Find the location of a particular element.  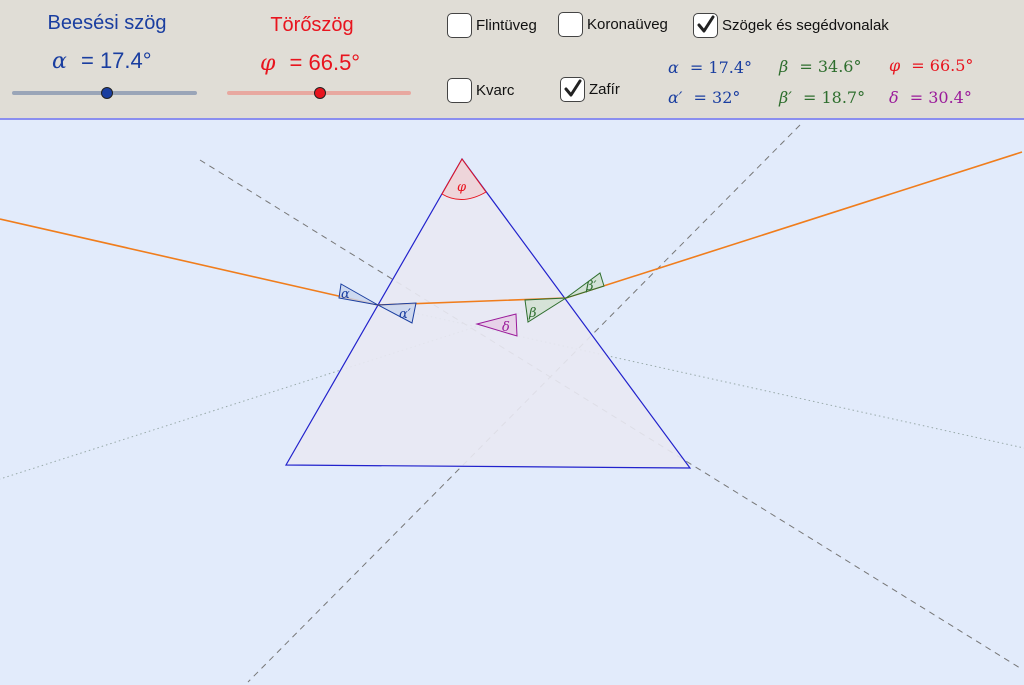

refracting-angle-slider-knob is located at coordinates (320, 93).